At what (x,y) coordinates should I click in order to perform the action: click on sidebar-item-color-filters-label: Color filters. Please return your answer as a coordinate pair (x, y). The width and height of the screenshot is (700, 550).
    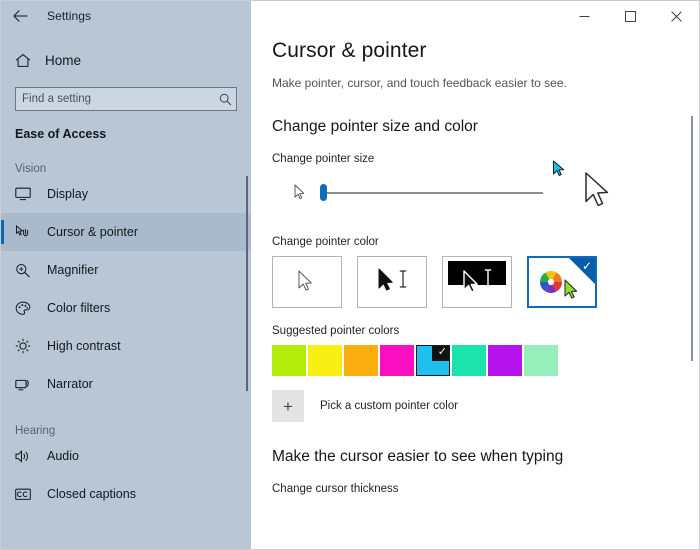
    Looking at the image, I should click on (79, 308).